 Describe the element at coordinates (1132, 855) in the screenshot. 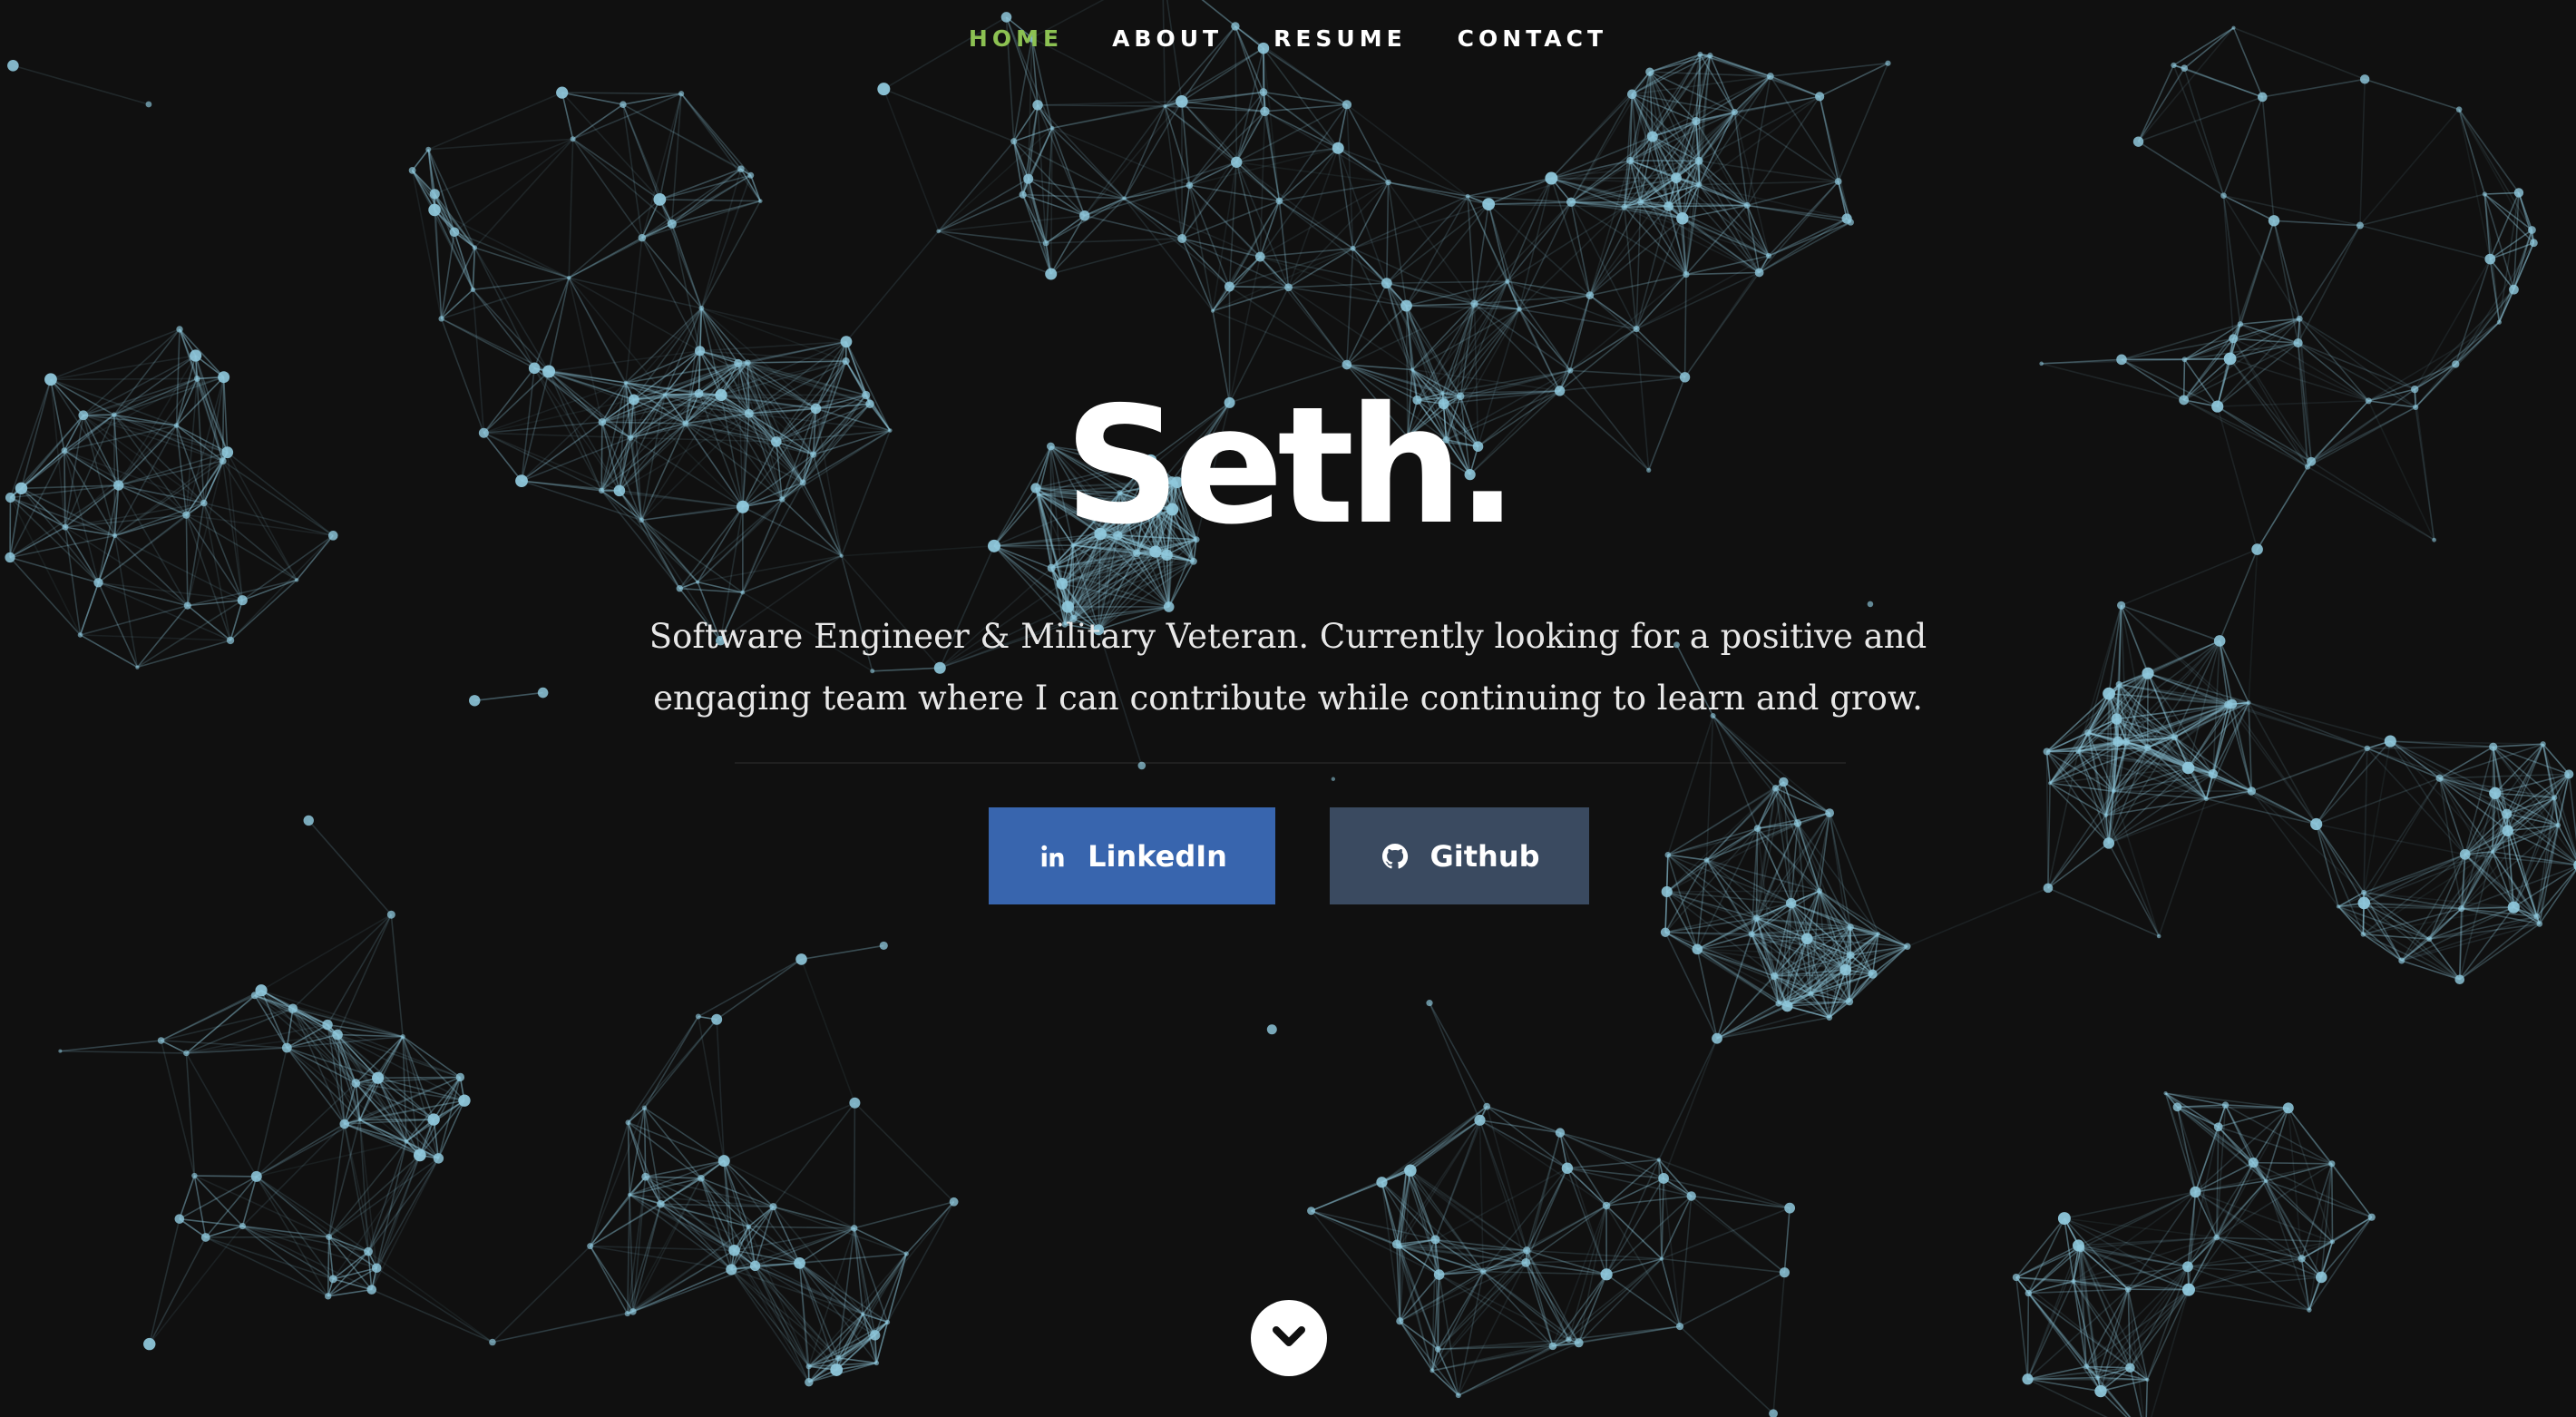

I see `linkedin-button: LinkedIn` at that location.